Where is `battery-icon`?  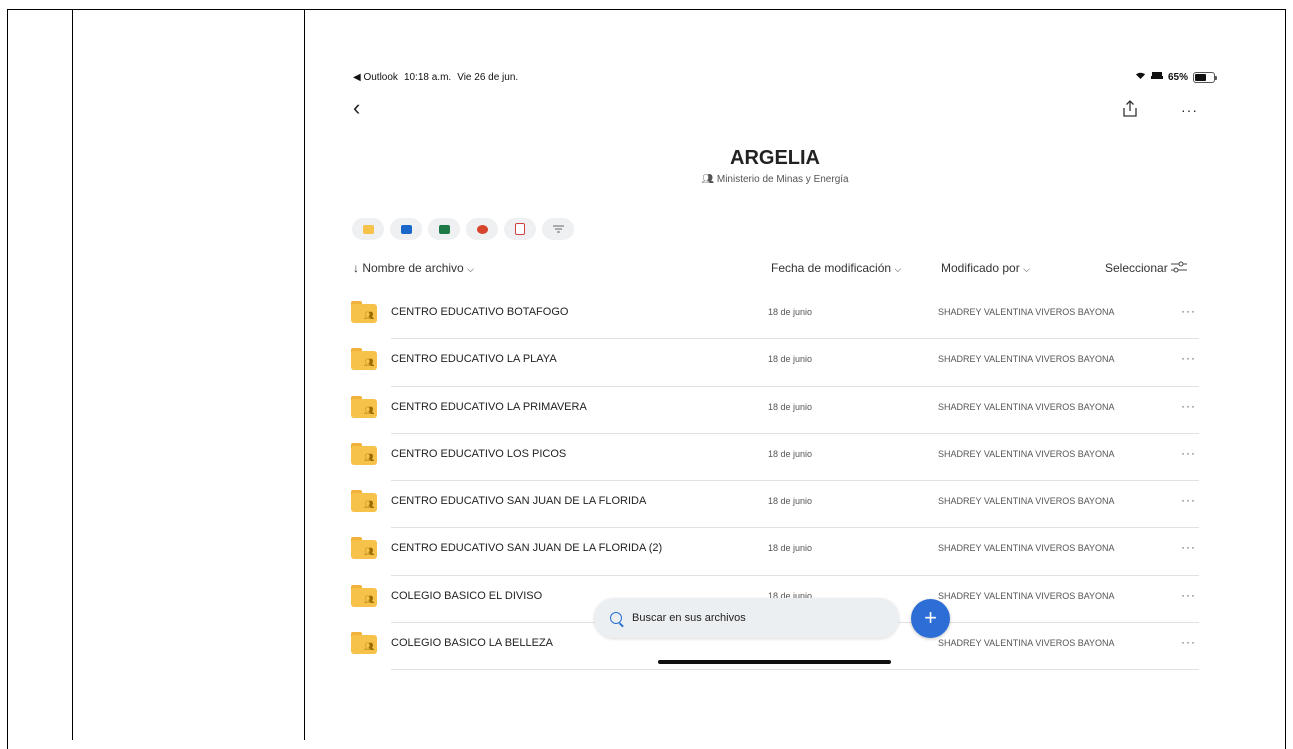
battery-icon is located at coordinates (1205, 77).